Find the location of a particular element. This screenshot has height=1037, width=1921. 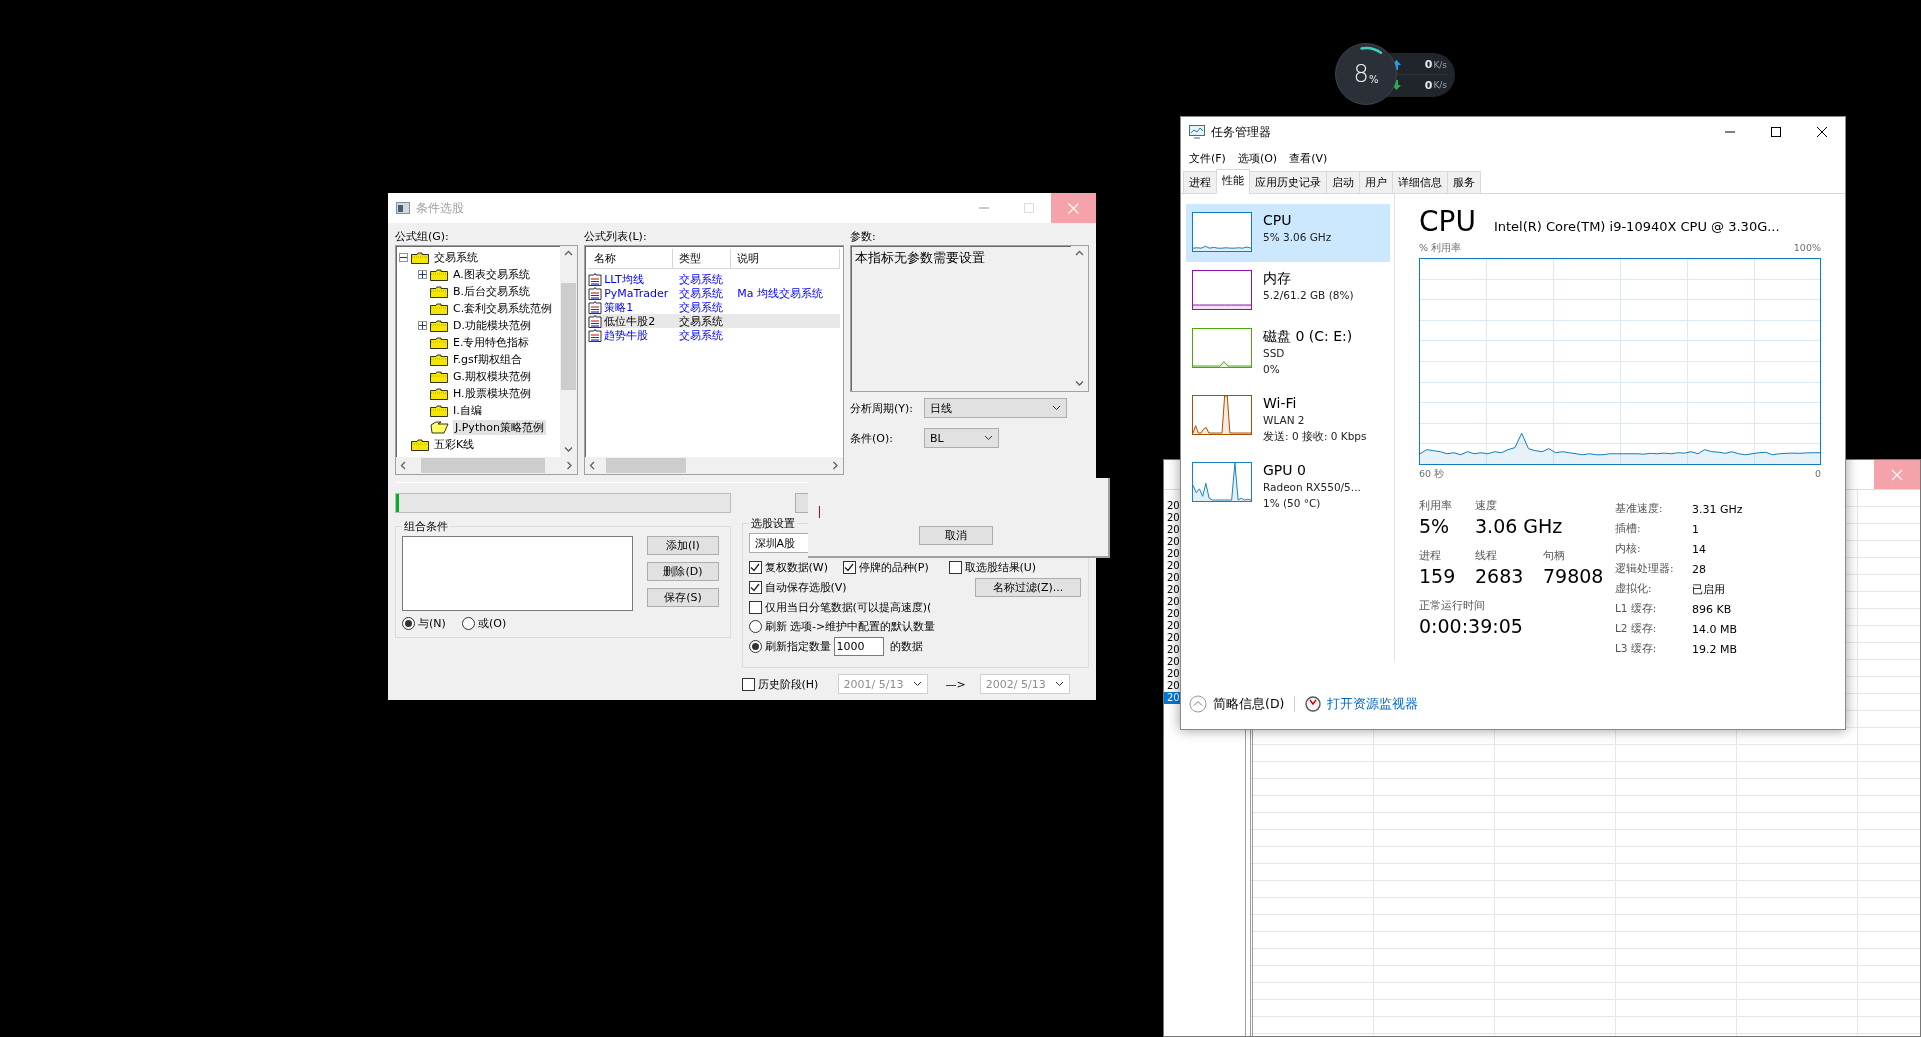

collapse-icon is located at coordinates (403, 257).